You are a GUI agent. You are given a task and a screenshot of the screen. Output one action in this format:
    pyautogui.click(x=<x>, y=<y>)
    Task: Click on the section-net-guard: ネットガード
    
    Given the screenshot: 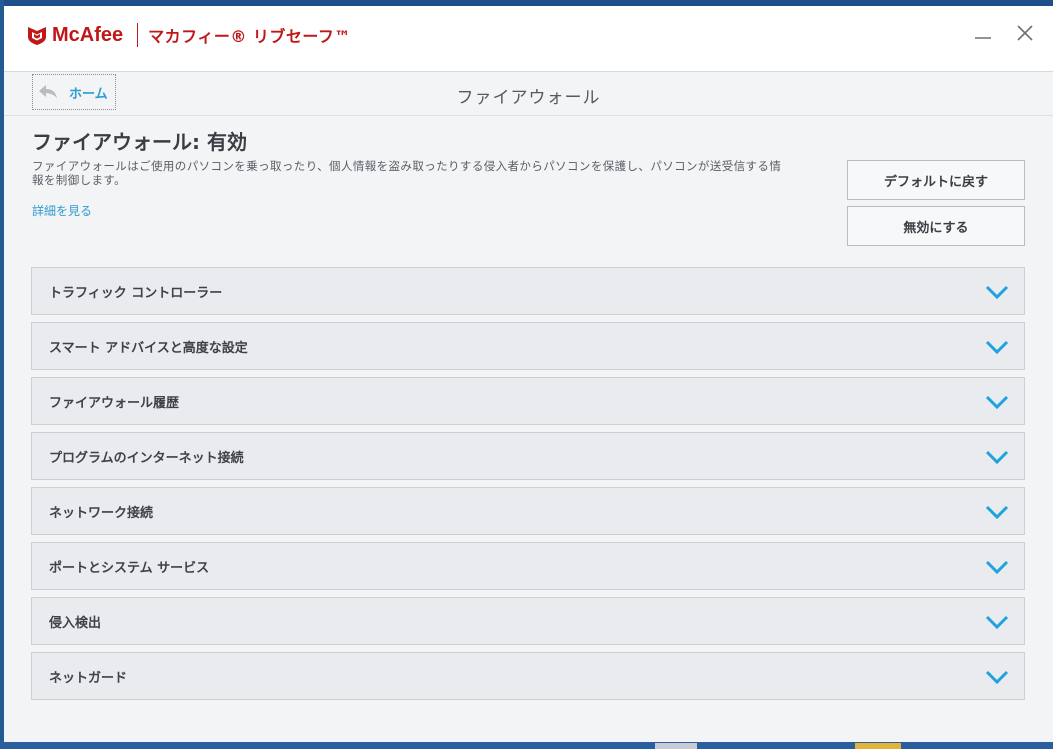 What is the action you would take?
    pyautogui.click(x=528, y=676)
    